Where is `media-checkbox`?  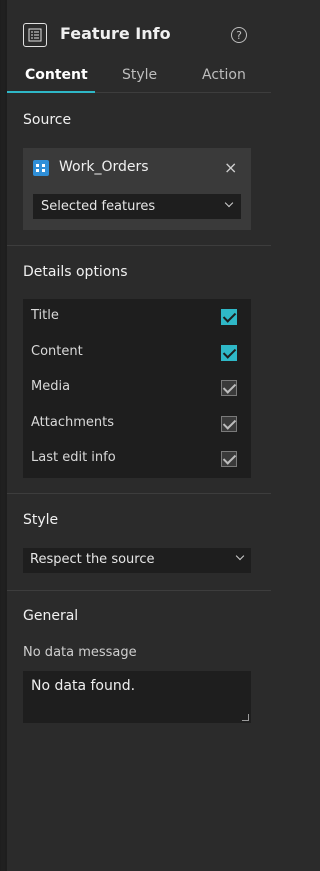 media-checkbox is located at coordinates (229, 388).